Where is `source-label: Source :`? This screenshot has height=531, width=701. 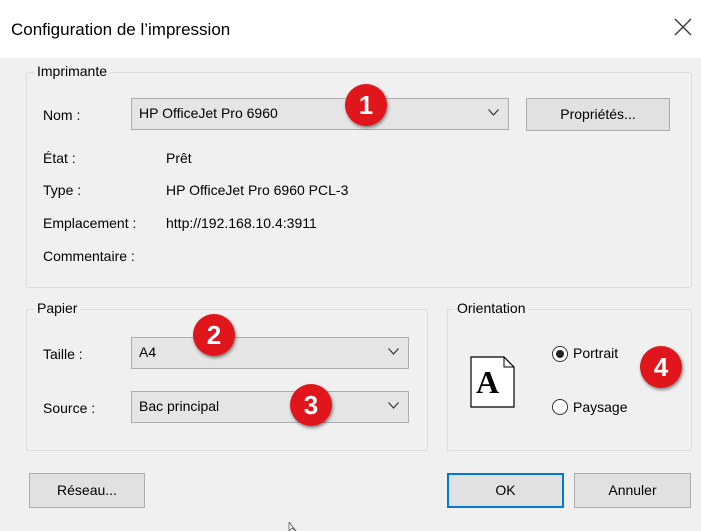
source-label: Source : is located at coordinates (69, 408).